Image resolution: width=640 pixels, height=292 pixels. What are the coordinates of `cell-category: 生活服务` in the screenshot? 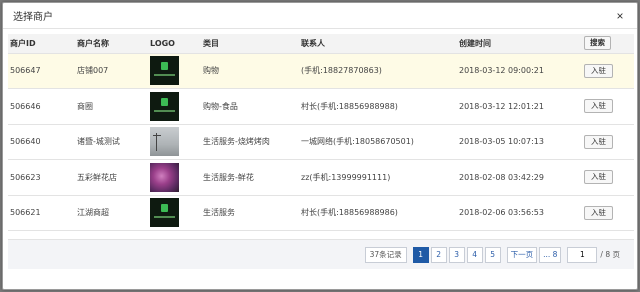 It's located at (219, 213).